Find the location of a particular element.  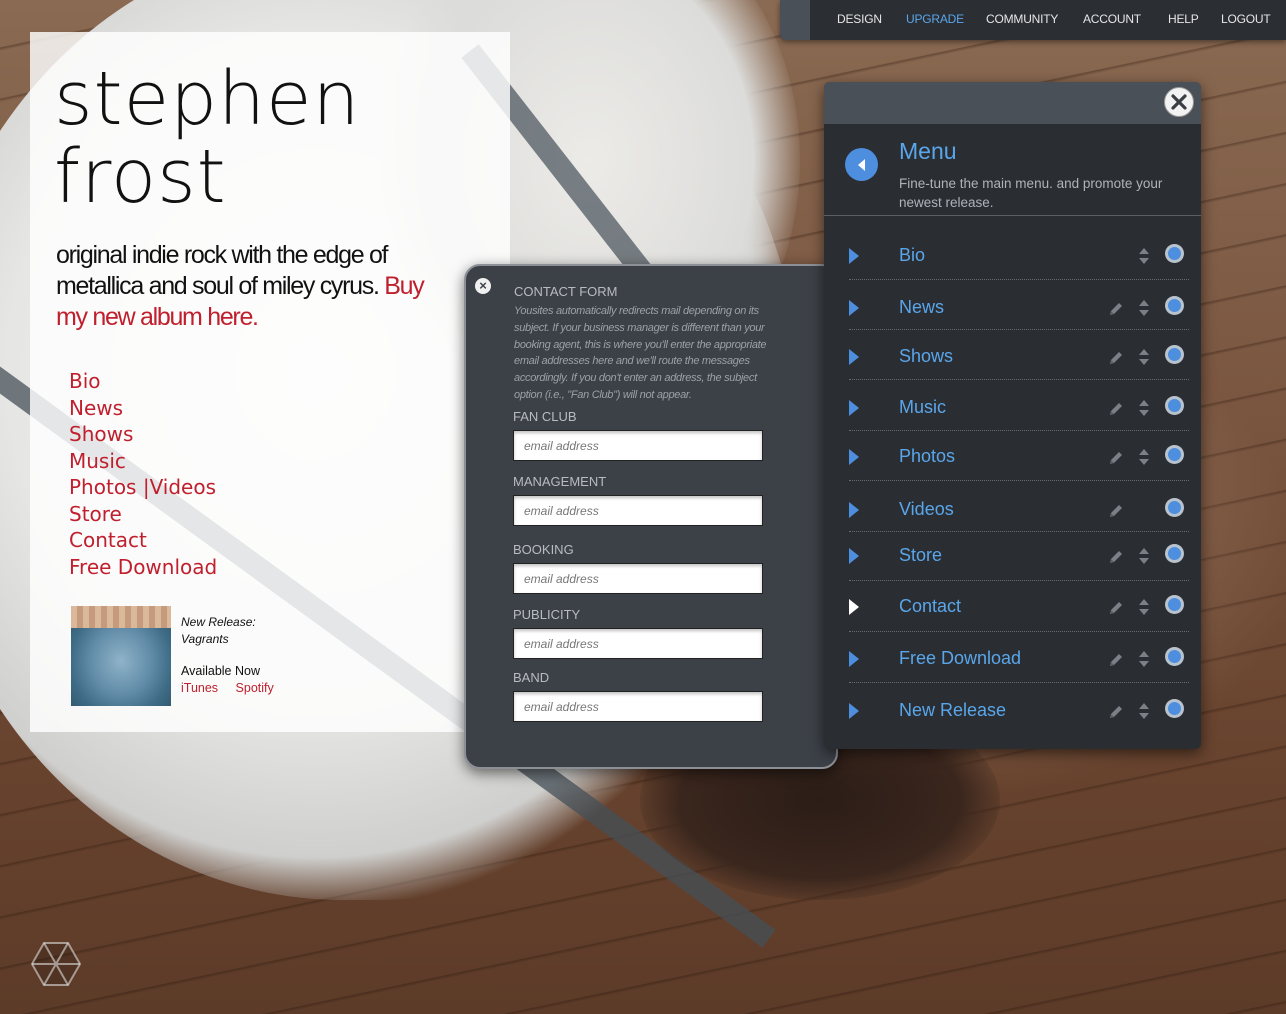

site-nav-store: Store is located at coordinates (143, 514).